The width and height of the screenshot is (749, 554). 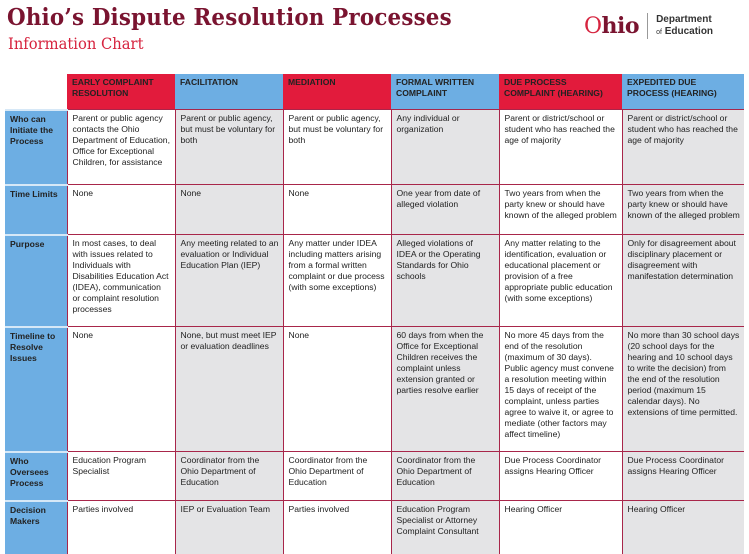 I want to click on column-header: EARLY COMPLAINT RESOLUTION, so click(x=121, y=92).